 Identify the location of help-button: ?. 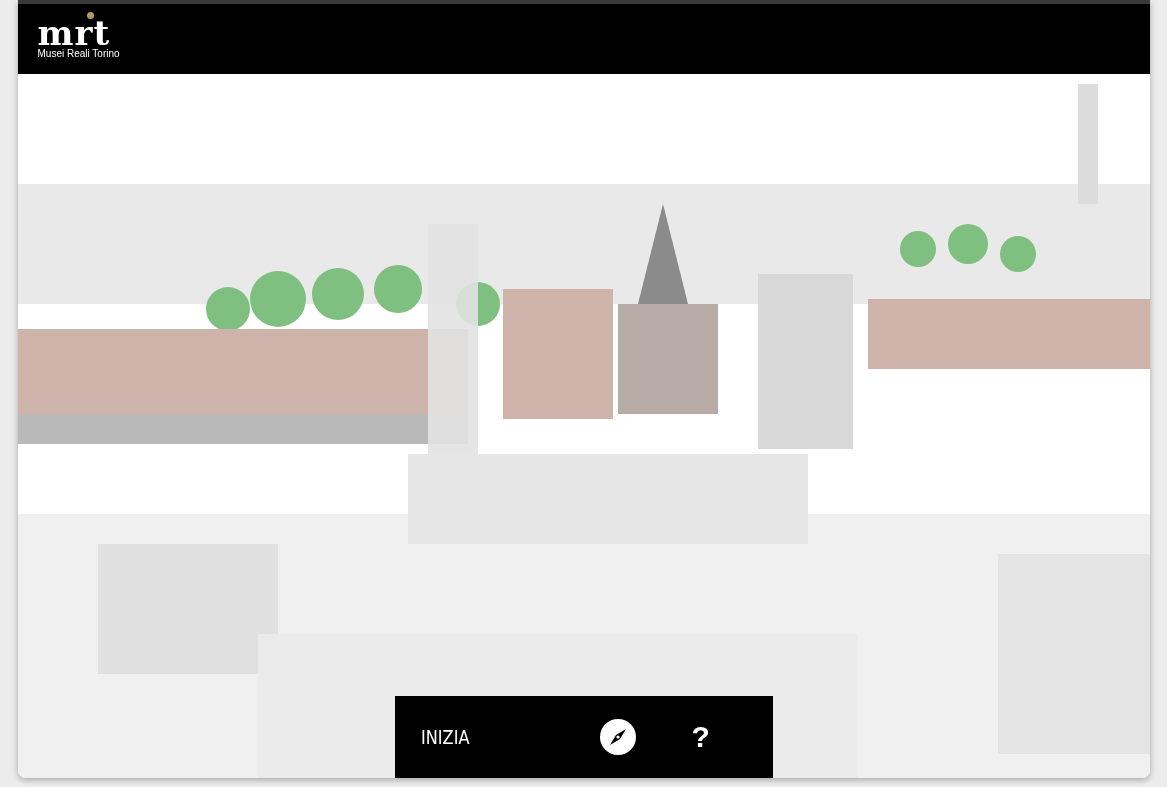
(700, 737).